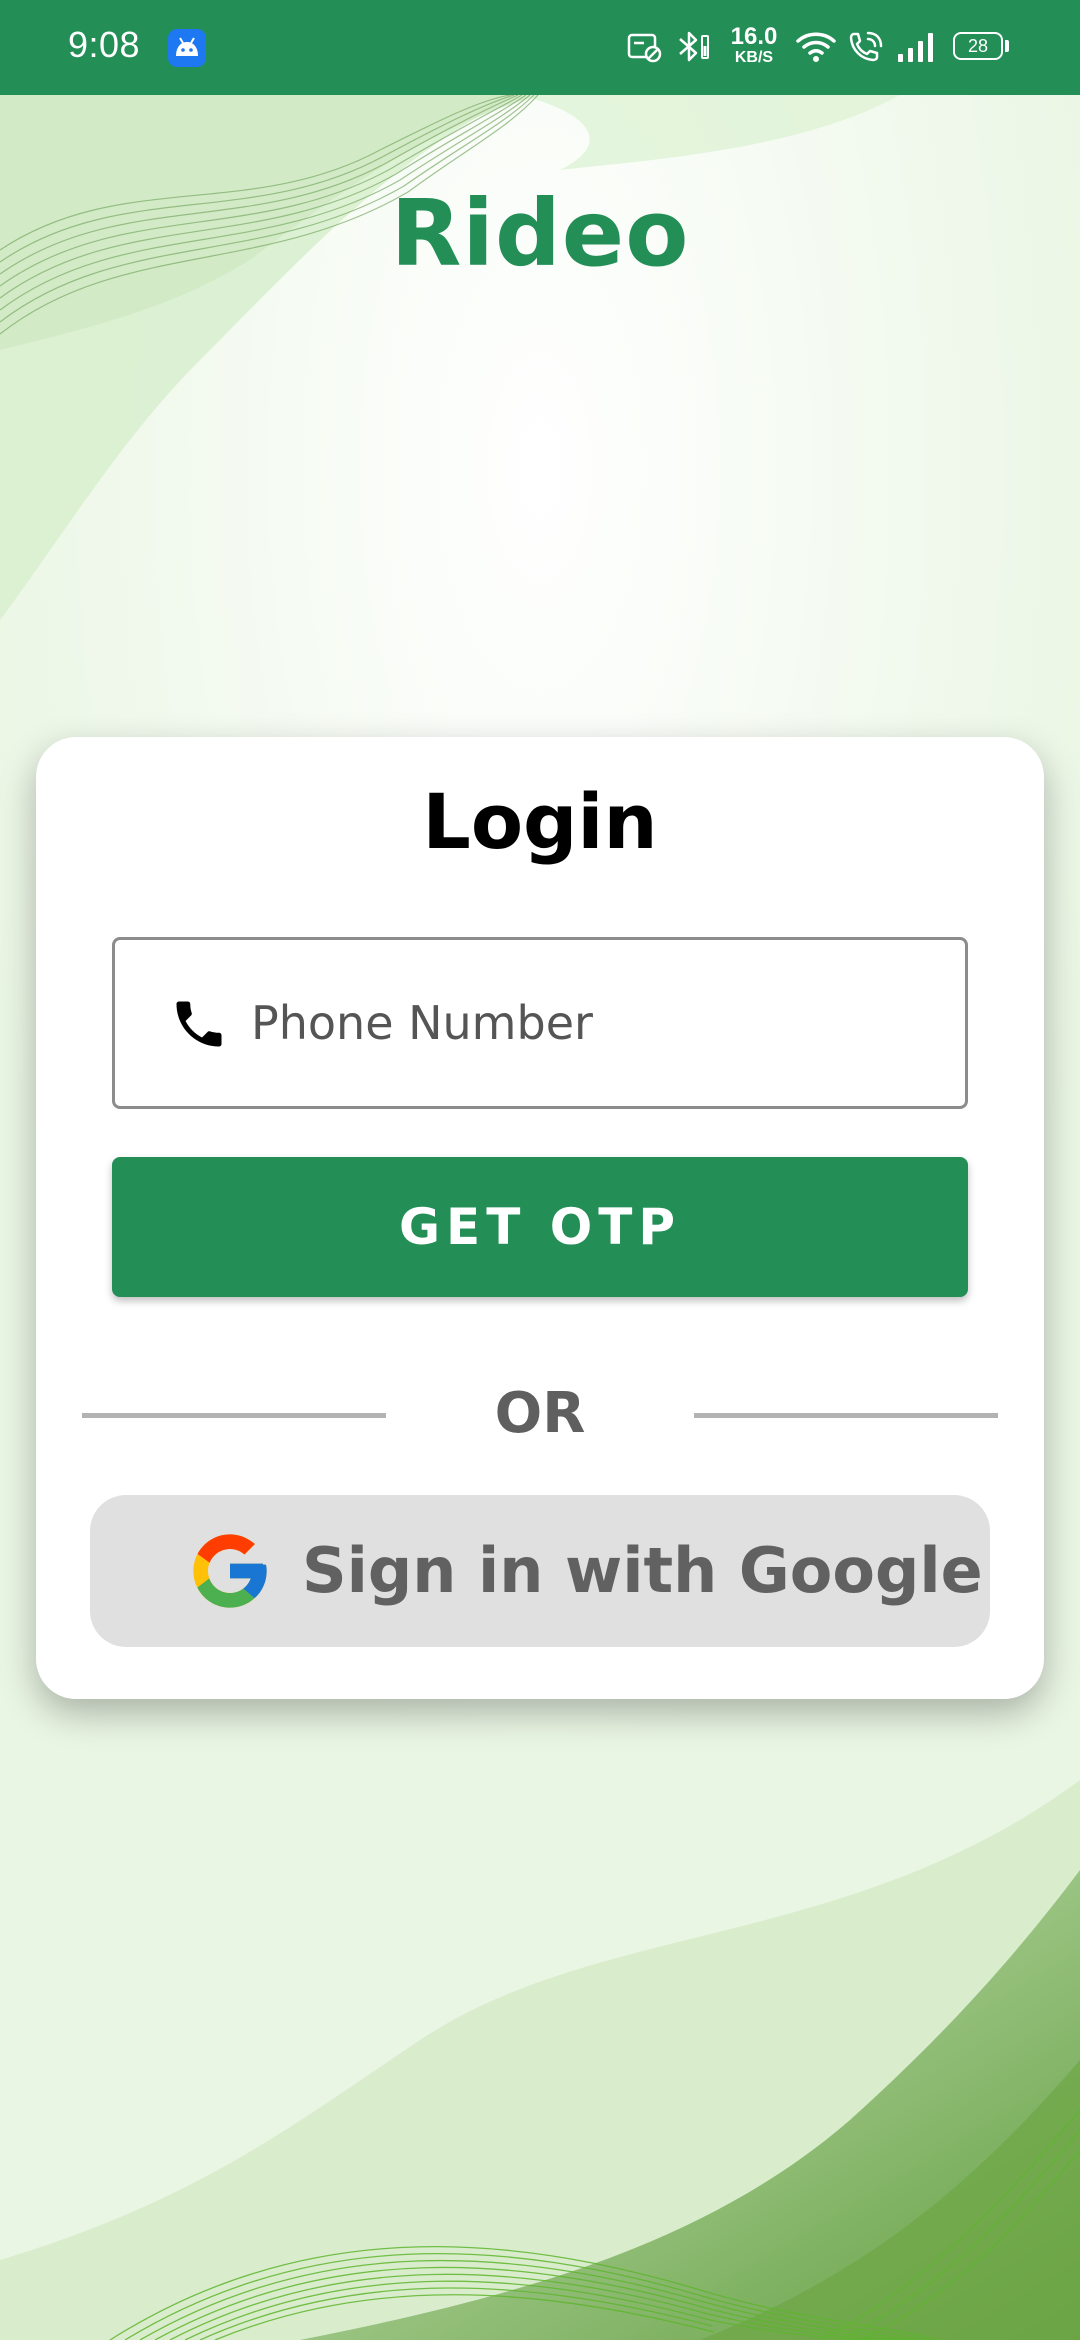 This screenshot has width=1080, height=2340. What do you see at coordinates (540, 233) in the screenshot?
I see `app-title: Rideo` at bounding box center [540, 233].